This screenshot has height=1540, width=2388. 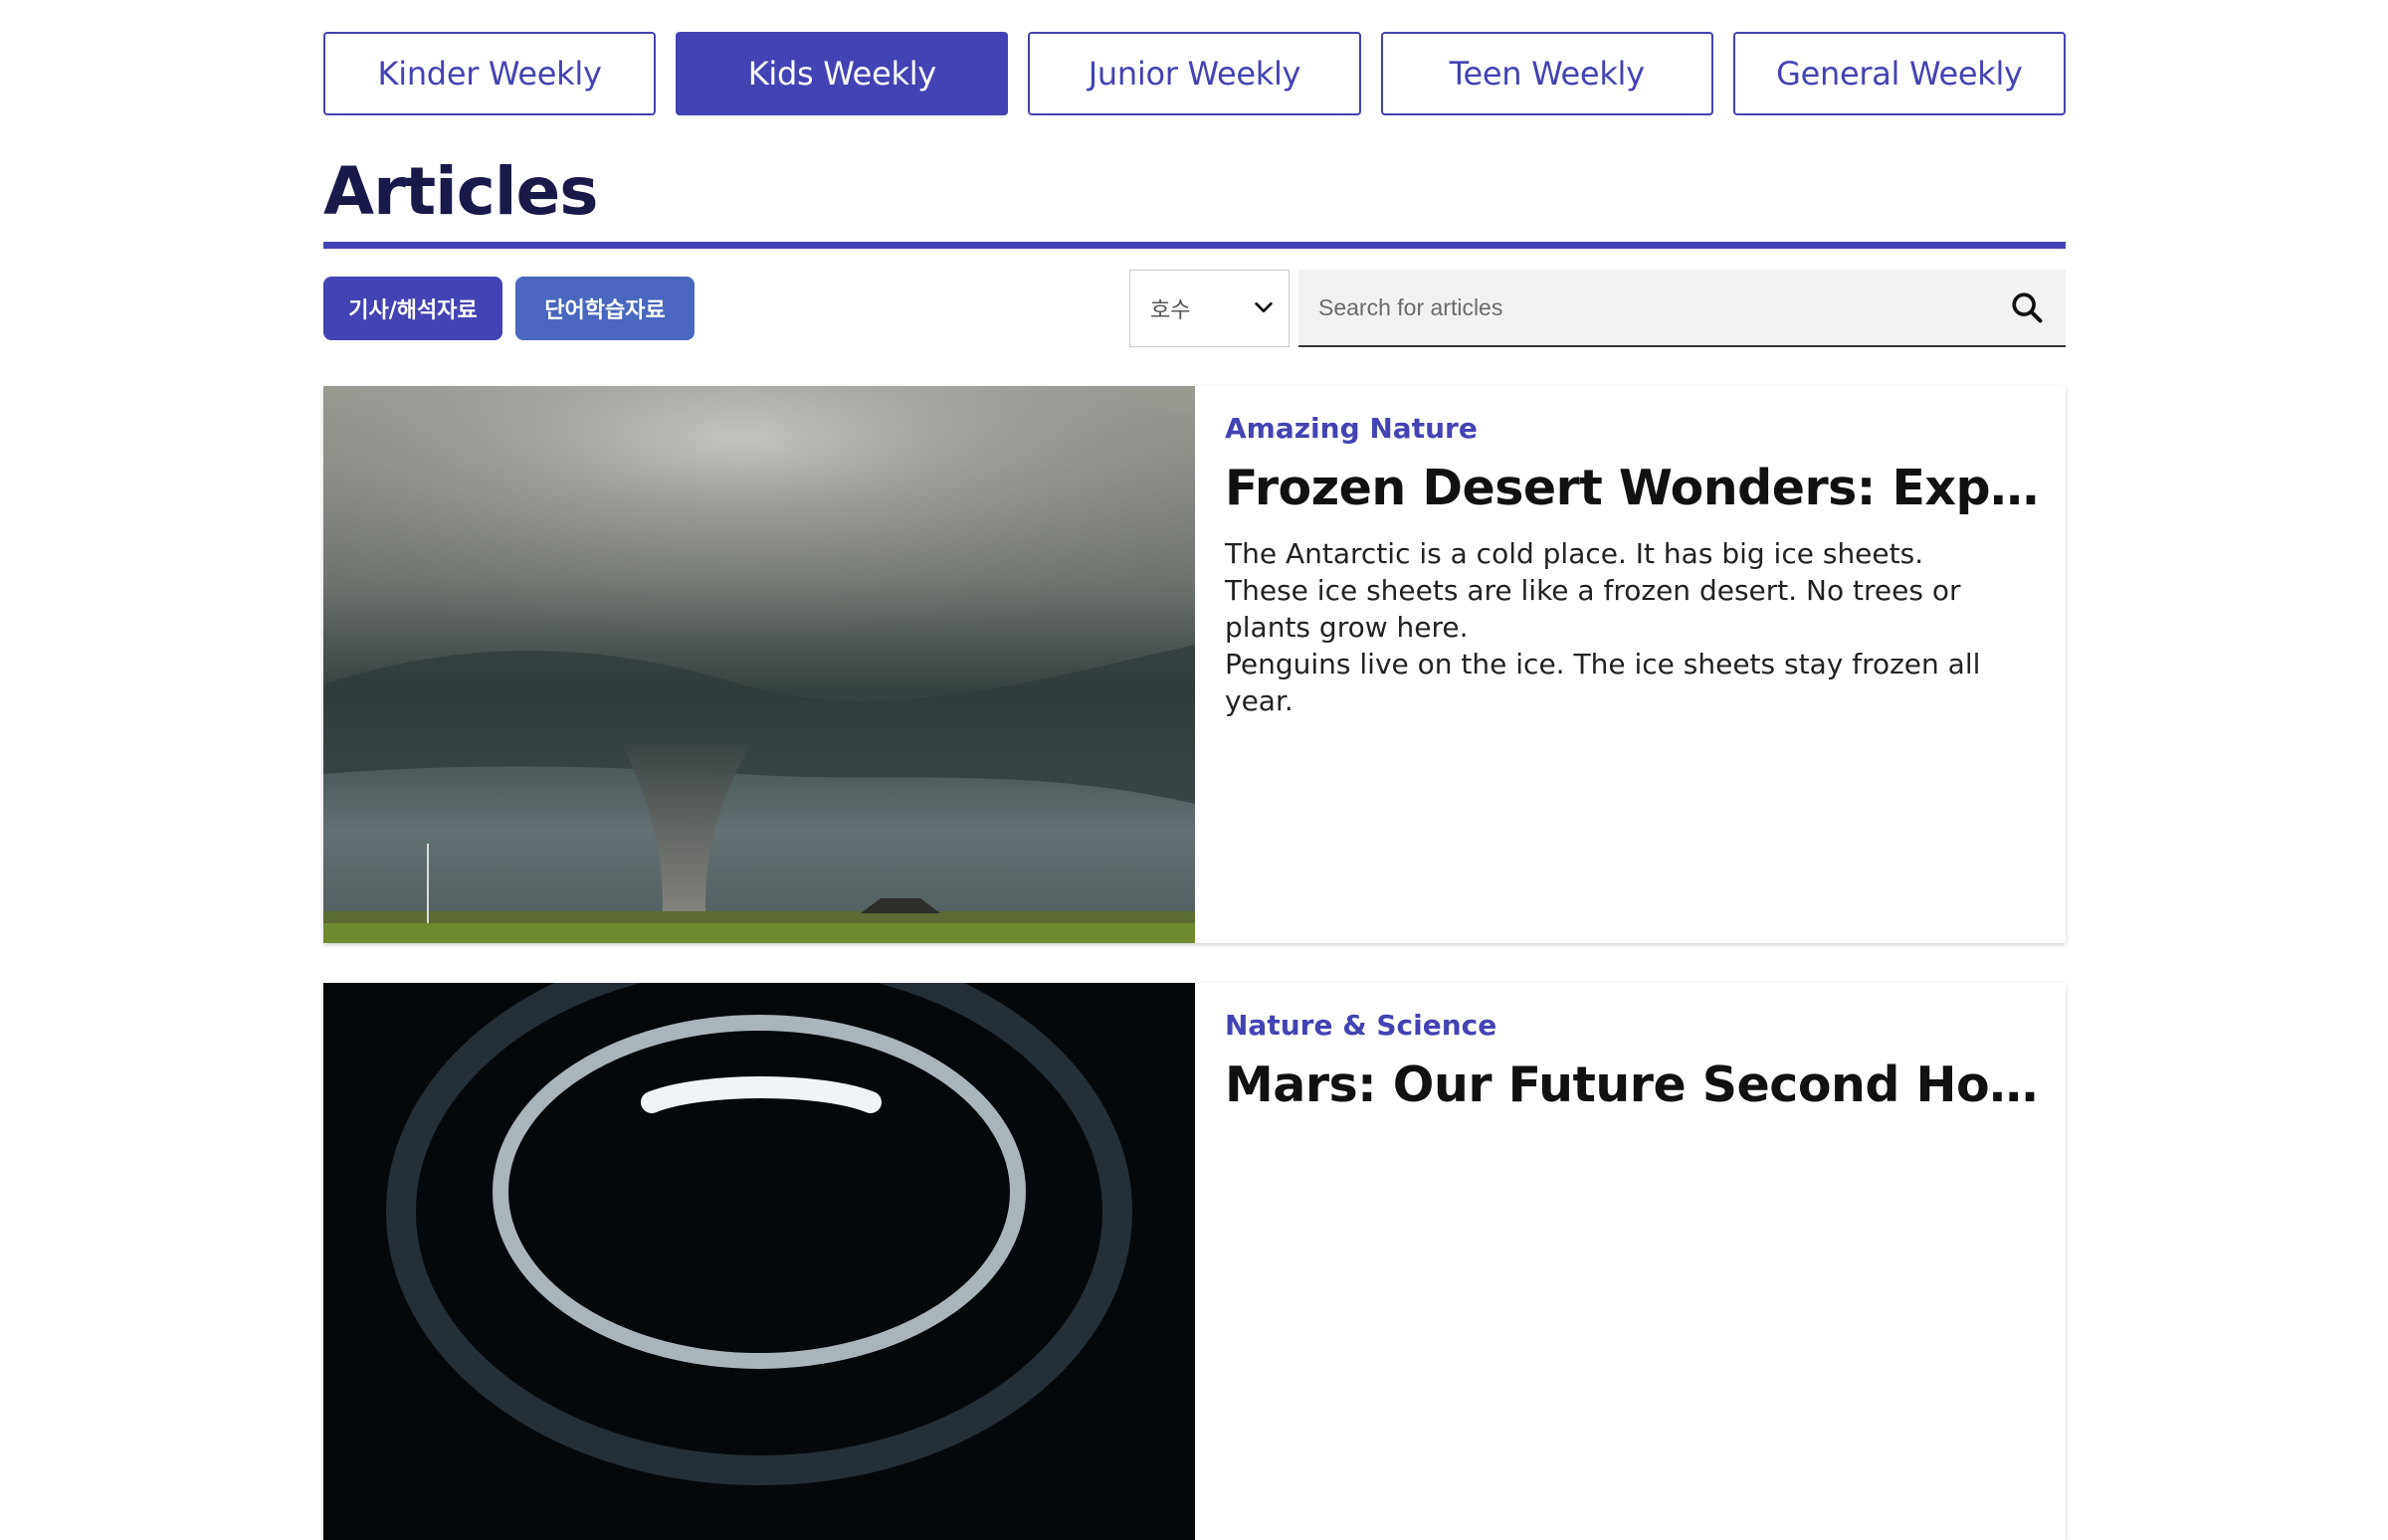 I want to click on tab-kids-weekly: Kids Weekly, so click(x=842, y=73).